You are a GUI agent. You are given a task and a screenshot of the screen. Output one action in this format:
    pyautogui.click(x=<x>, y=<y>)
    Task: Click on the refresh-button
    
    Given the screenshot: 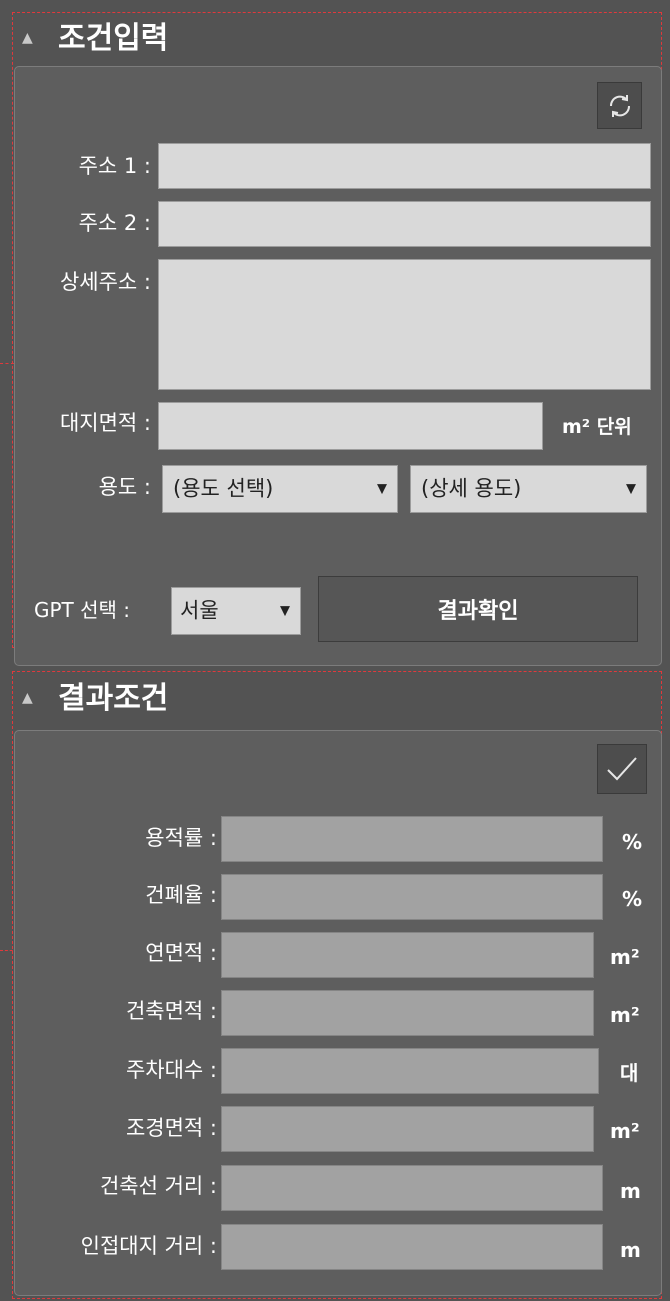 What is the action you would take?
    pyautogui.click(x=619, y=105)
    